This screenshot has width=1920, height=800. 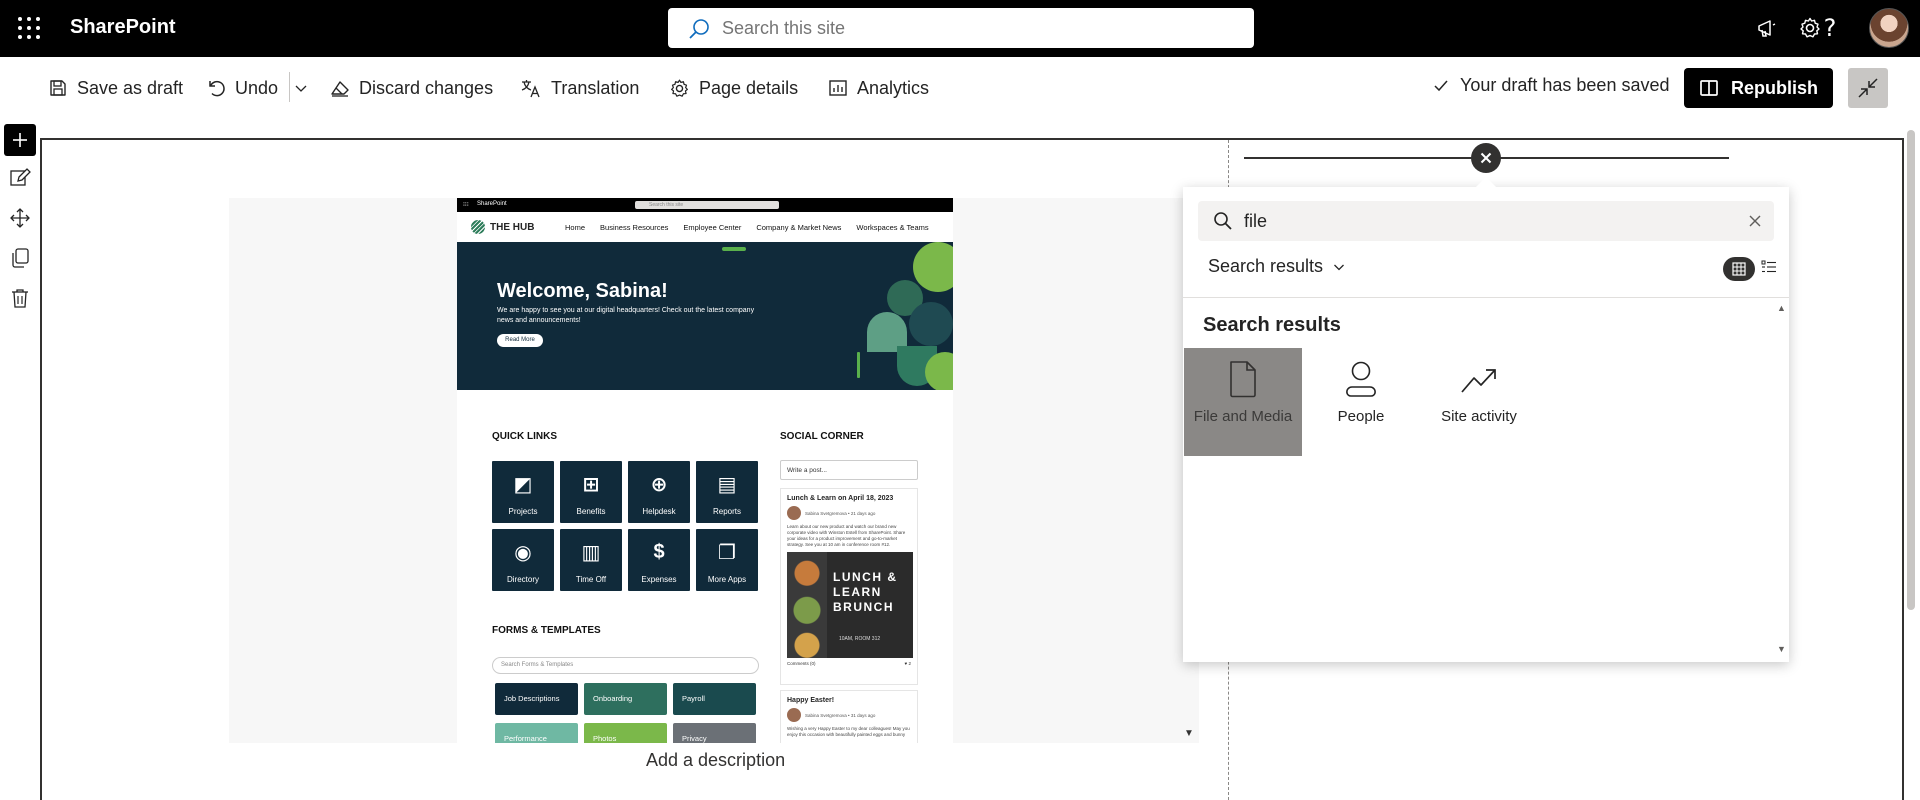 What do you see at coordinates (1479, 416) in the screenshot?
I see `tile-label: Site activity` at bounding box center [1479, 416].